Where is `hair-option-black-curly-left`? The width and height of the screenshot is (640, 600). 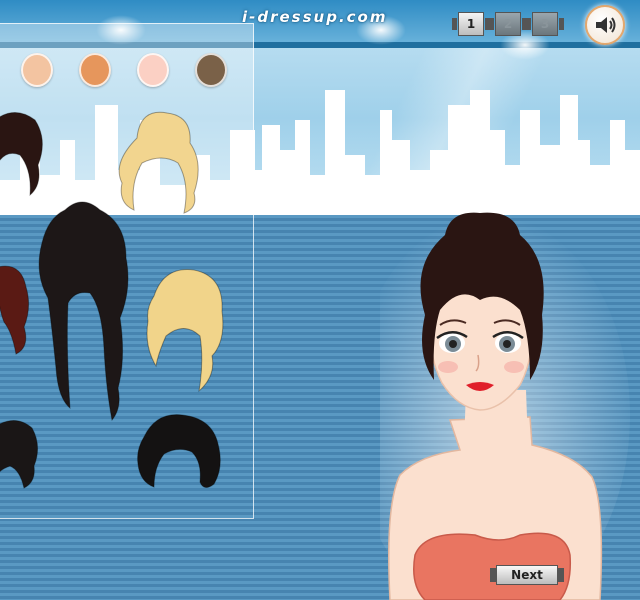
hair-option-black-curly-left is located at coordinates (21, 454).